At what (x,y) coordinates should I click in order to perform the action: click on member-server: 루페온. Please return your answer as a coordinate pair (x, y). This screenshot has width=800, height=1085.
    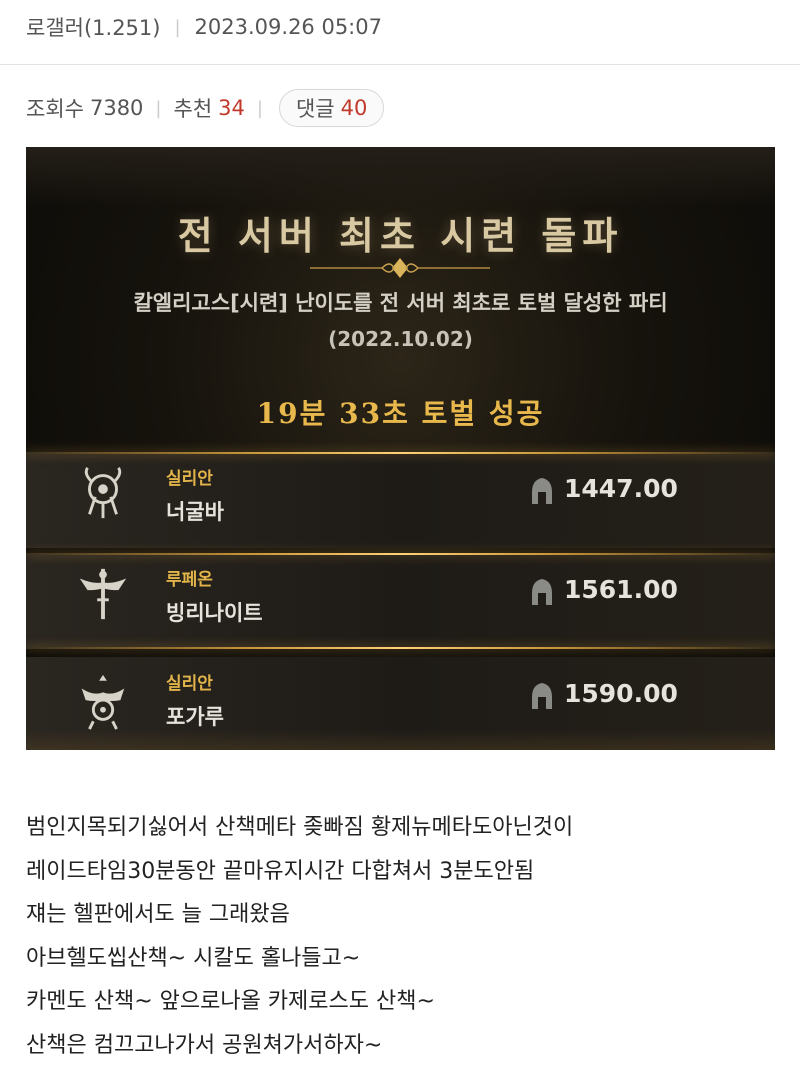
    Looking at the image, I should click on (189, 580).